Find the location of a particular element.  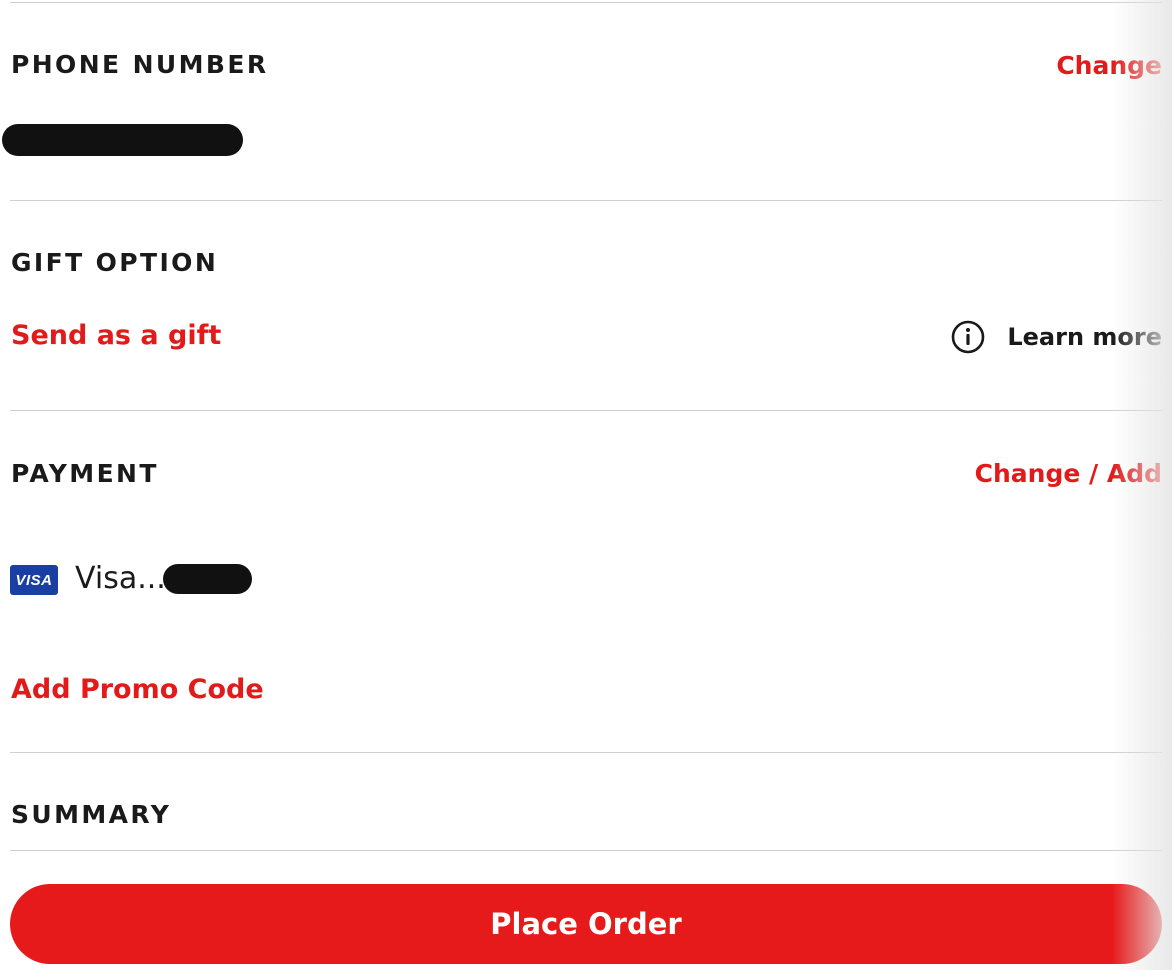

learn-more-link: Learn more is located at coordinates (1056, 337).